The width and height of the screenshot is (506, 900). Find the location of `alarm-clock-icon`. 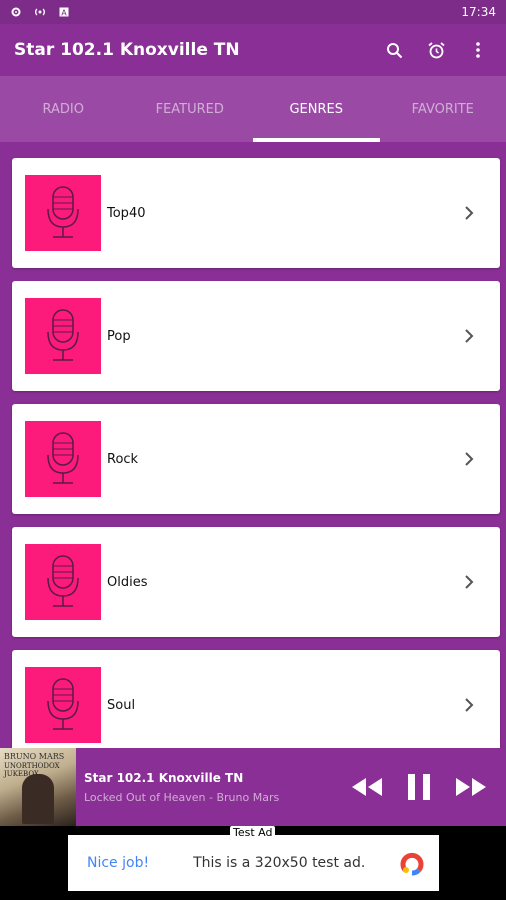

alarm-clock-icon is located at coordinates (436, 49).